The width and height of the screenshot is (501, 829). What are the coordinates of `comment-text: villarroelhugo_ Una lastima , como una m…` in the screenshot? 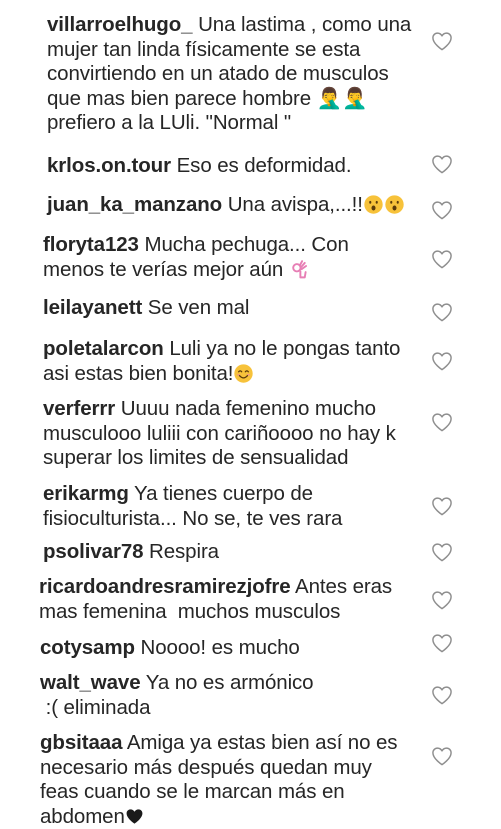 It's located at (229, 74).